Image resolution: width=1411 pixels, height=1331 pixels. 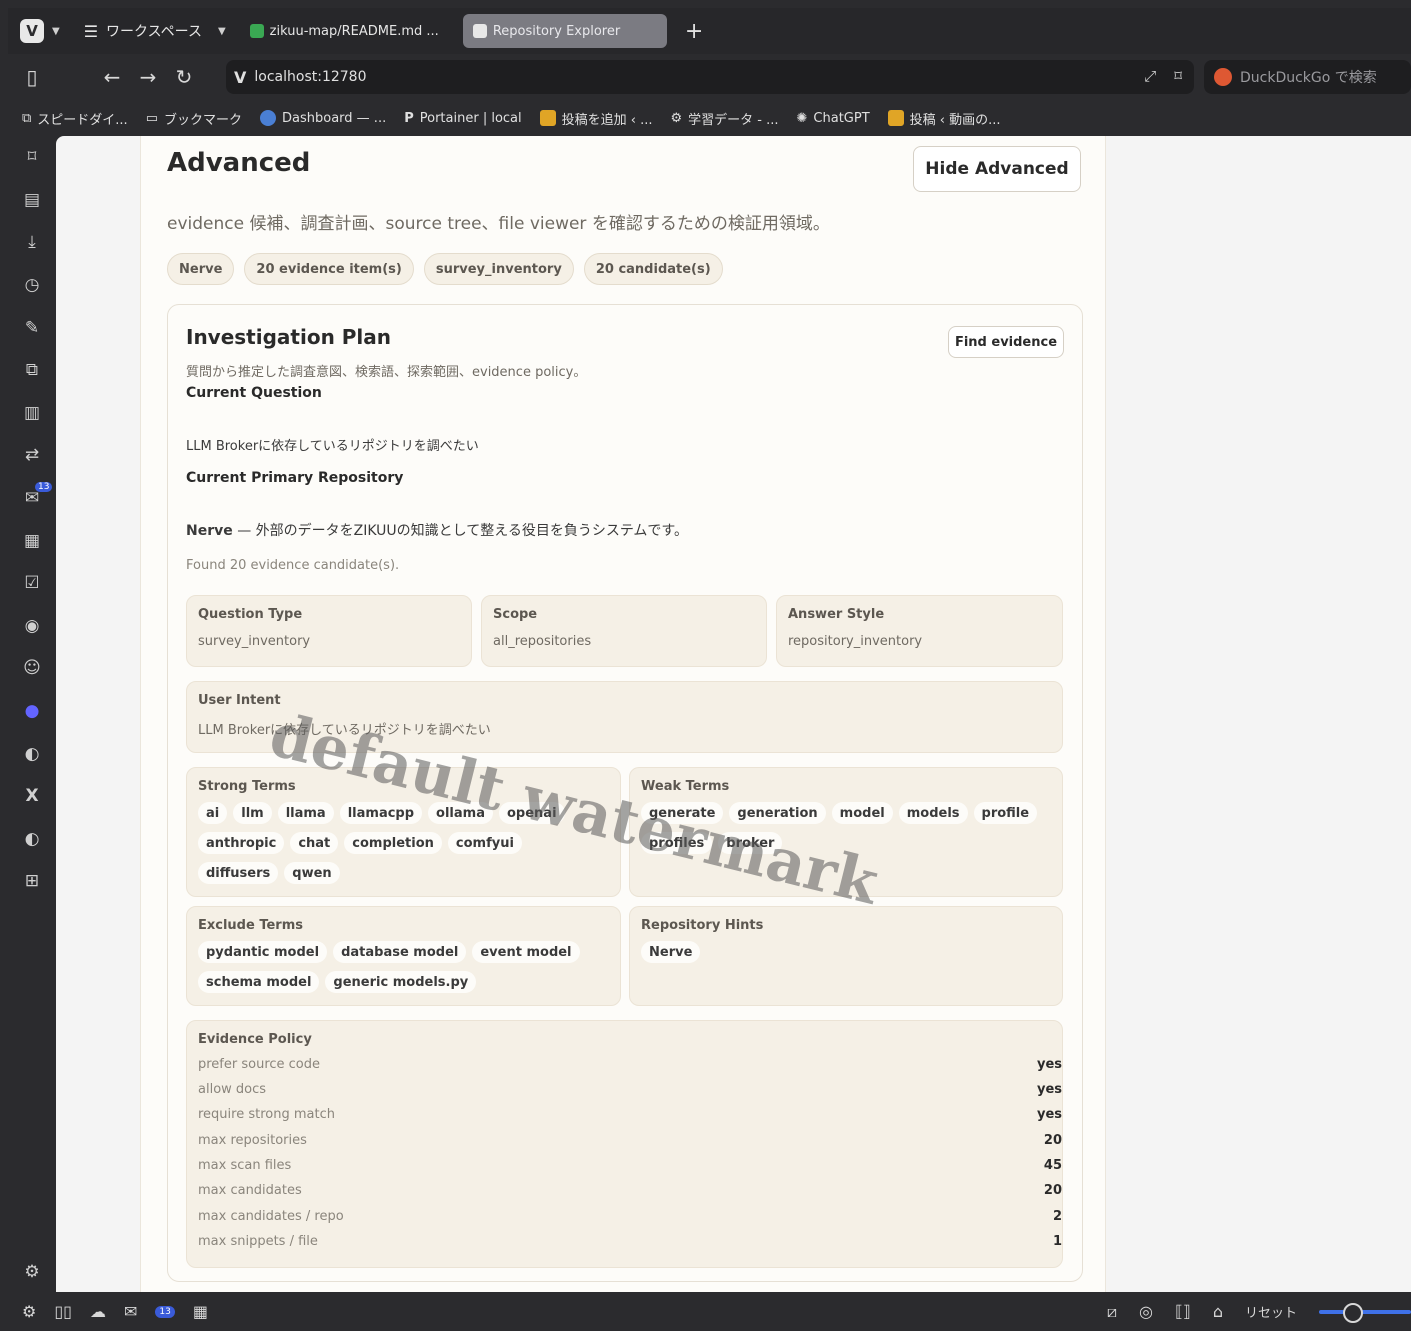 I want to click on x-icon: X, so click(x=32, y=796).